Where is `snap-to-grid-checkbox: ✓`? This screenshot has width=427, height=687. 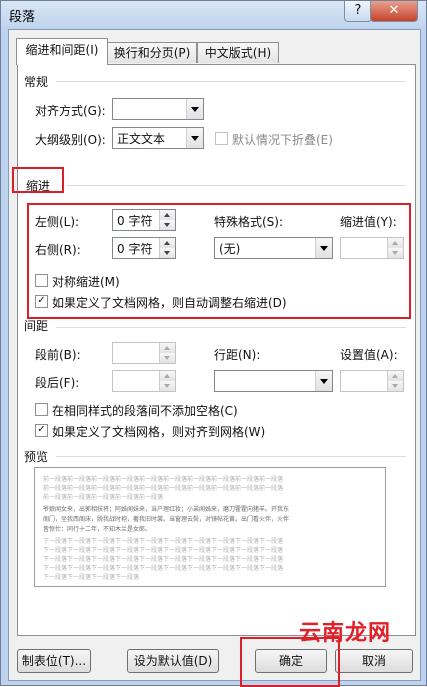
snap-to-grid-checkbox: ✓ is located at coordinates (41, 430).